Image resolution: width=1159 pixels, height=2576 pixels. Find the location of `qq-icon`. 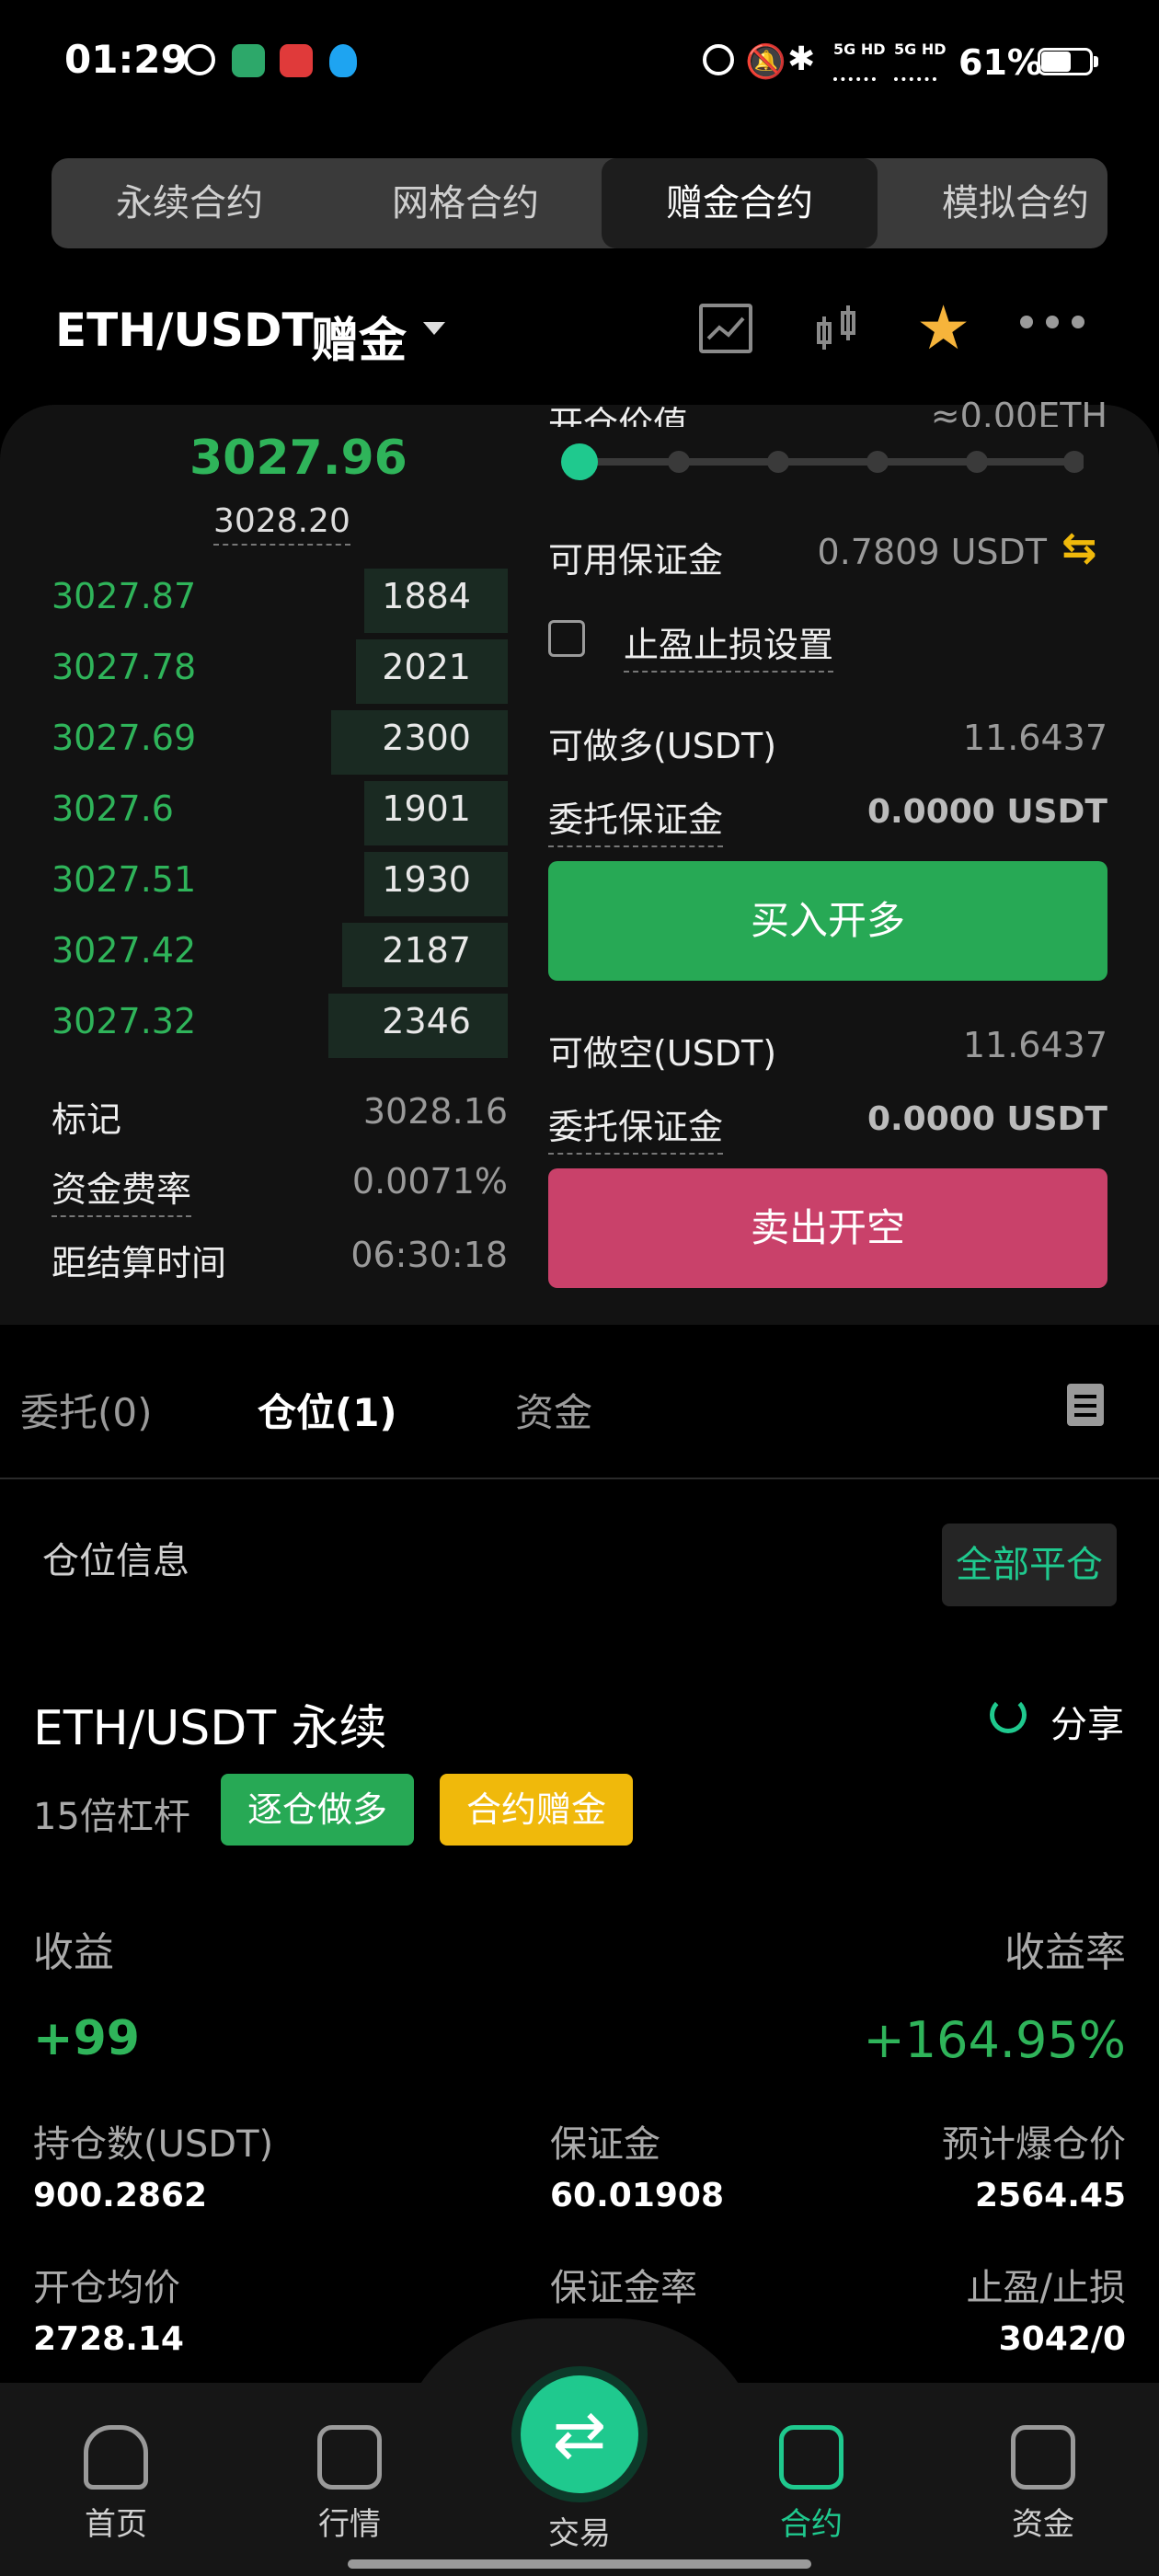

qq-icon is located at coordinates (343, 60).